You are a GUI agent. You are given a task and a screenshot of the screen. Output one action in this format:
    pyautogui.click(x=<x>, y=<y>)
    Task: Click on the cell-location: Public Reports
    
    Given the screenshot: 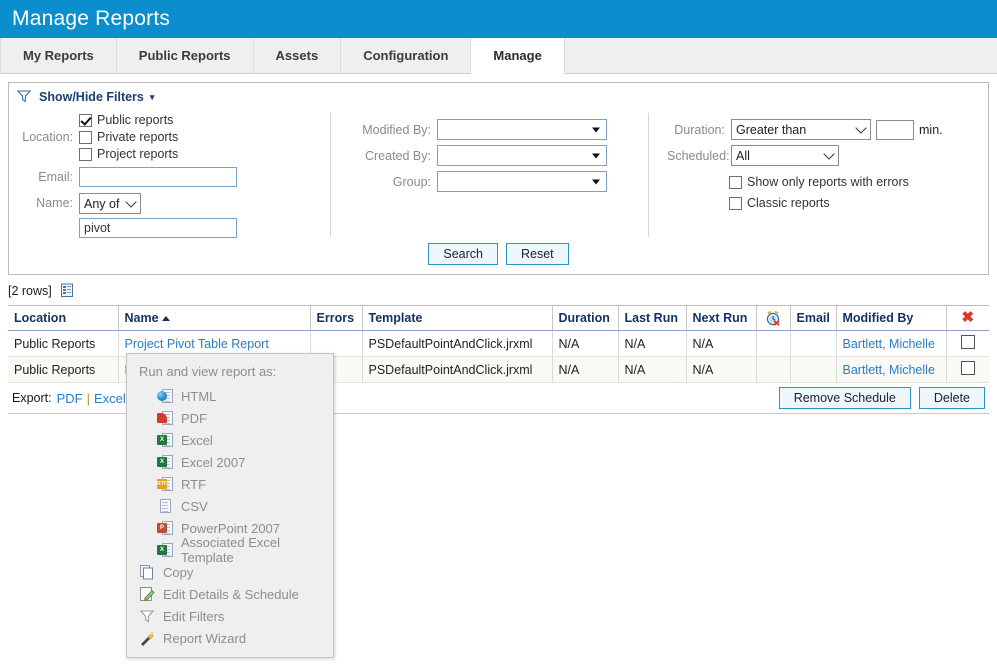 What is the action you would take?
    pyautogui.click(x=63, y=369)
    